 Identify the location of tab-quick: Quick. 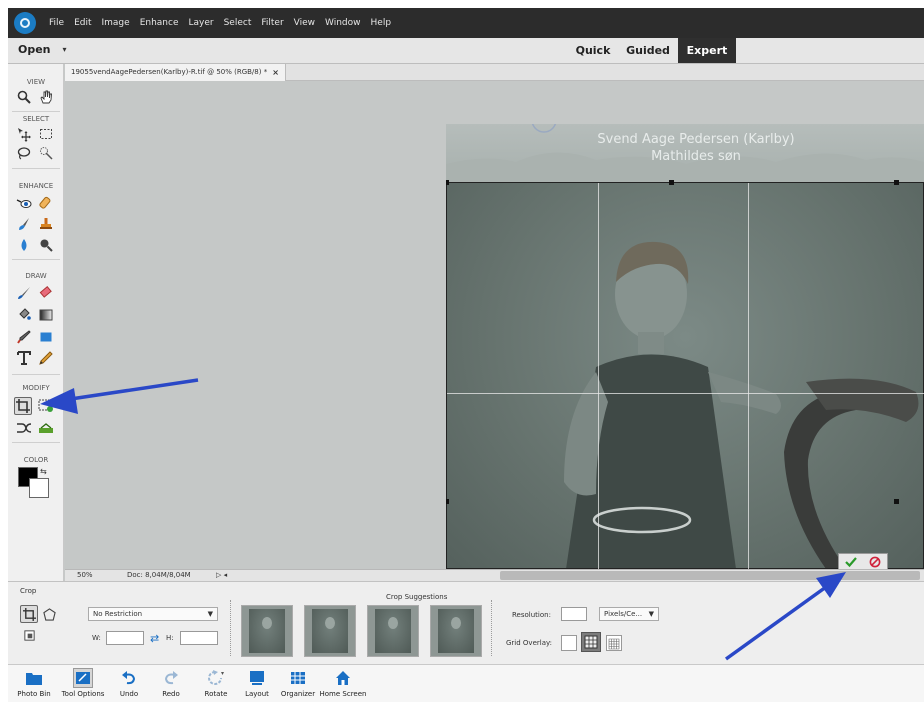
(593, 50).